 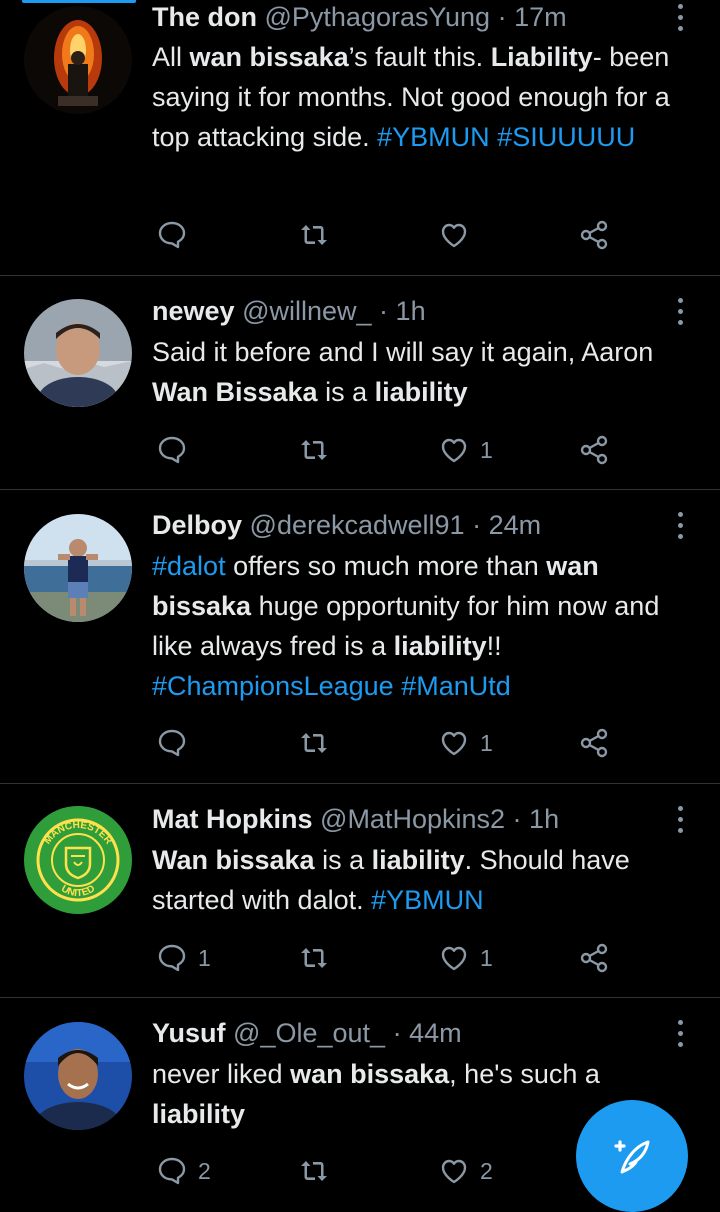 I want to click on reply-button: 1, so click(x=183, y=958).